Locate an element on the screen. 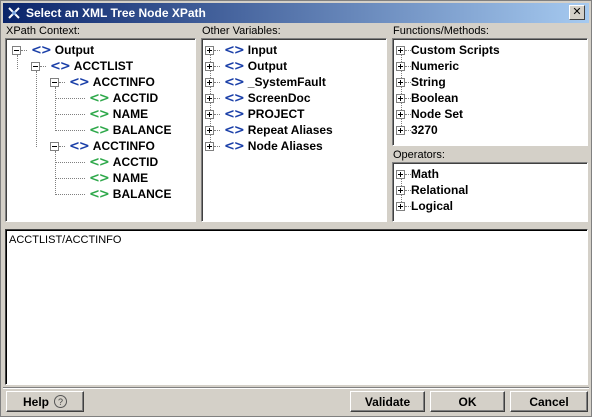 This screenshot has width=592, height=417. tree-node-acctid-2: <> ACCTID is located at coordinates (106, 162).